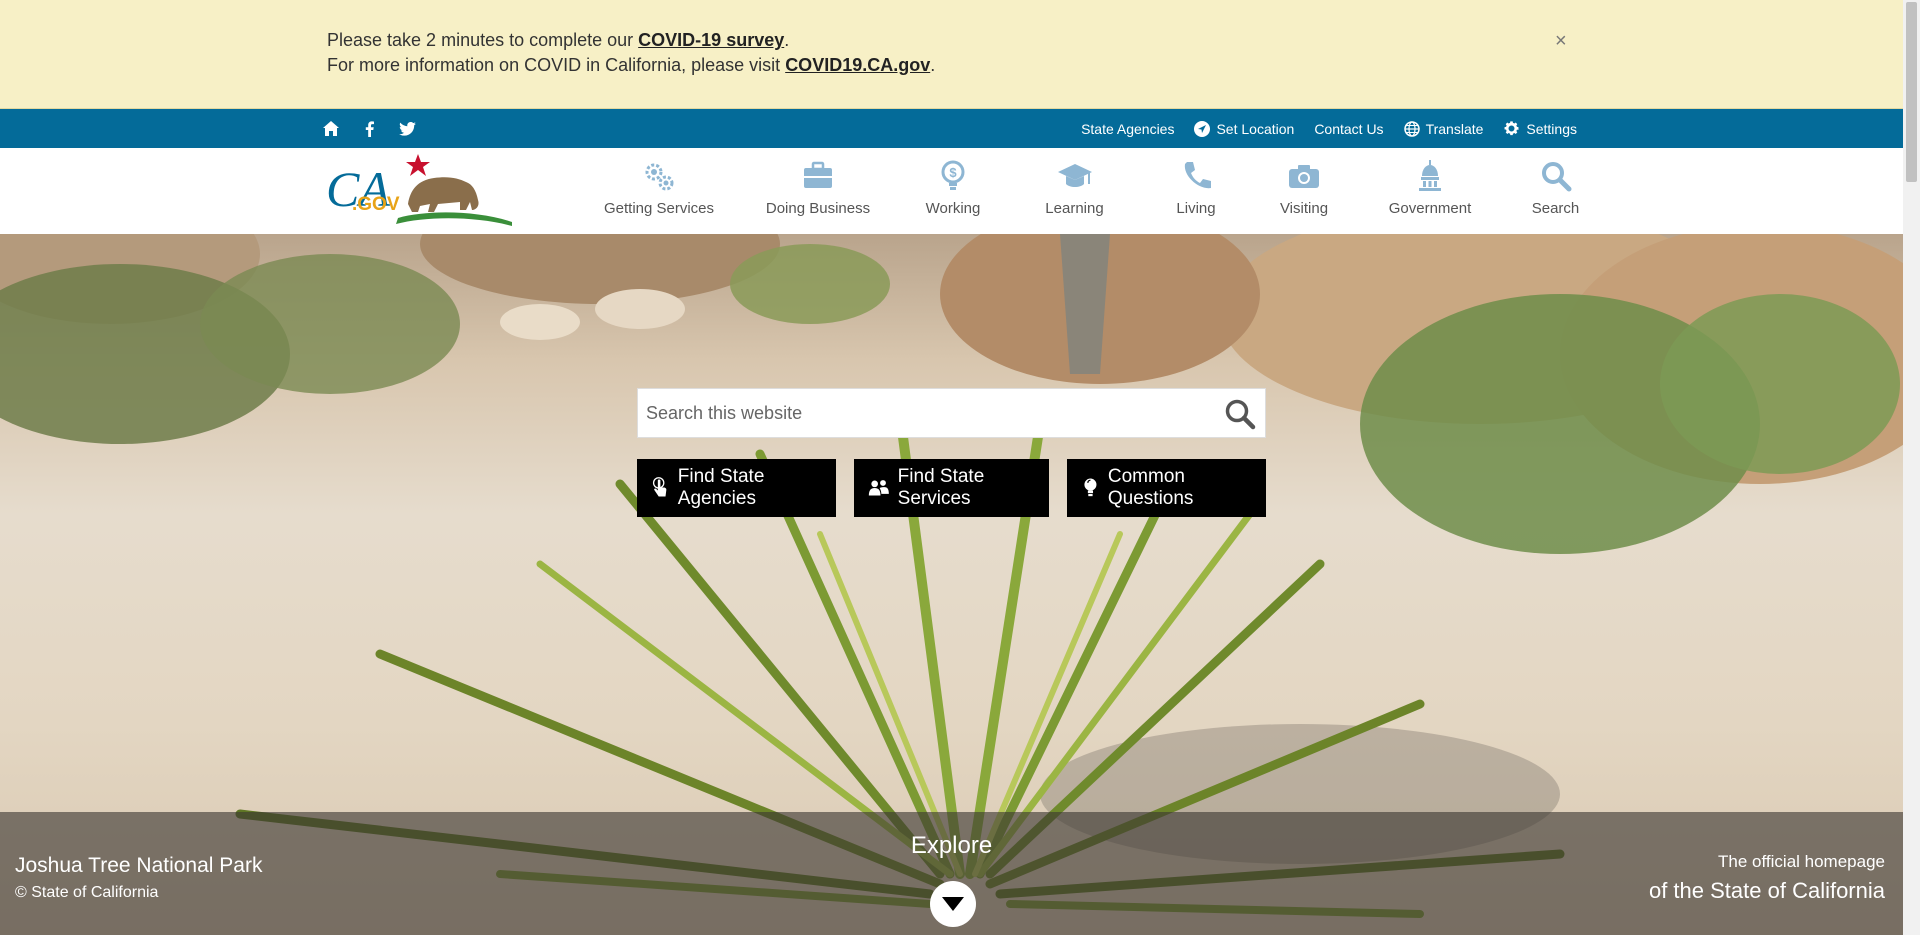 The height and width of the screenshot is (935, 1920). I want to click on photo-credit: © State of California, so click(87, 892).